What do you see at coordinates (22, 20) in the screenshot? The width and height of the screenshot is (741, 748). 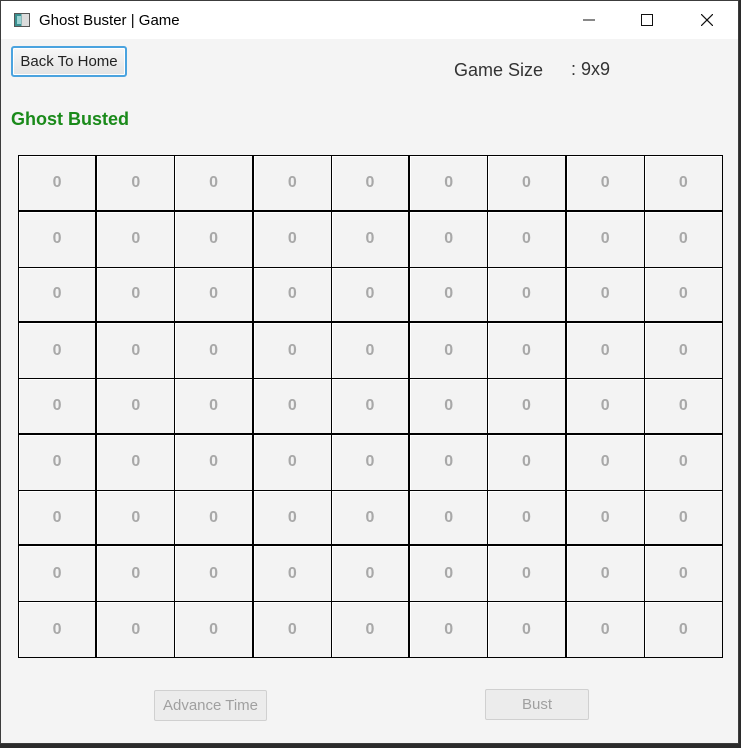 I see `app-icon` at bounding box center [22, 20].